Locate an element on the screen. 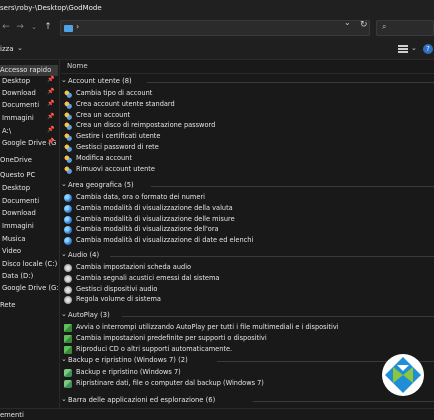 This screenshot has width=434, height=420. group-title: Area geografica (5) is located at coordinates (101, 185).